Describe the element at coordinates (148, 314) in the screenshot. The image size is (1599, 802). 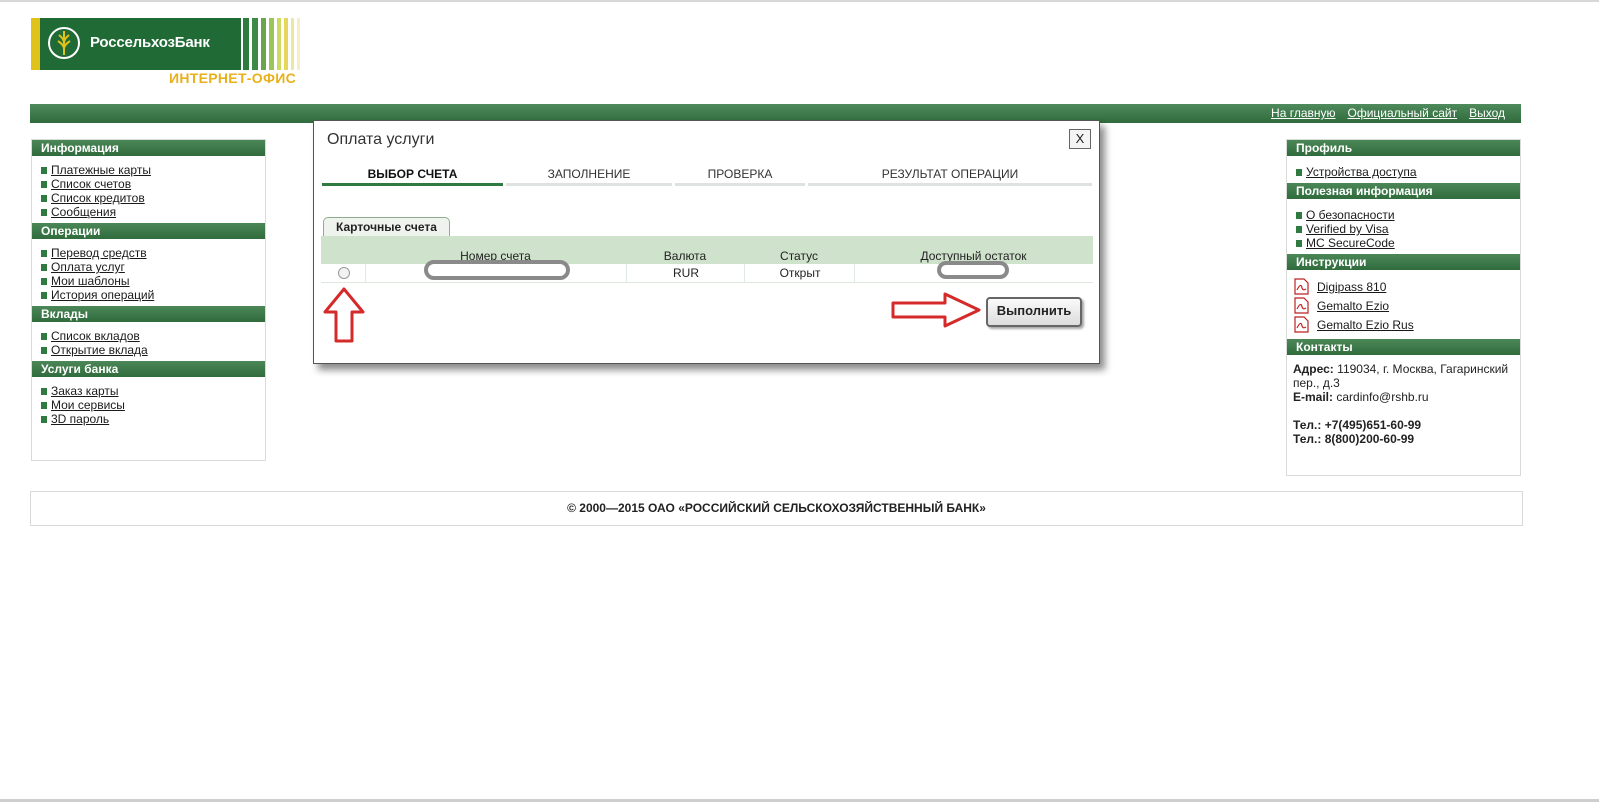
I see `sidebar-heading-deposits: Вклады` at that location.